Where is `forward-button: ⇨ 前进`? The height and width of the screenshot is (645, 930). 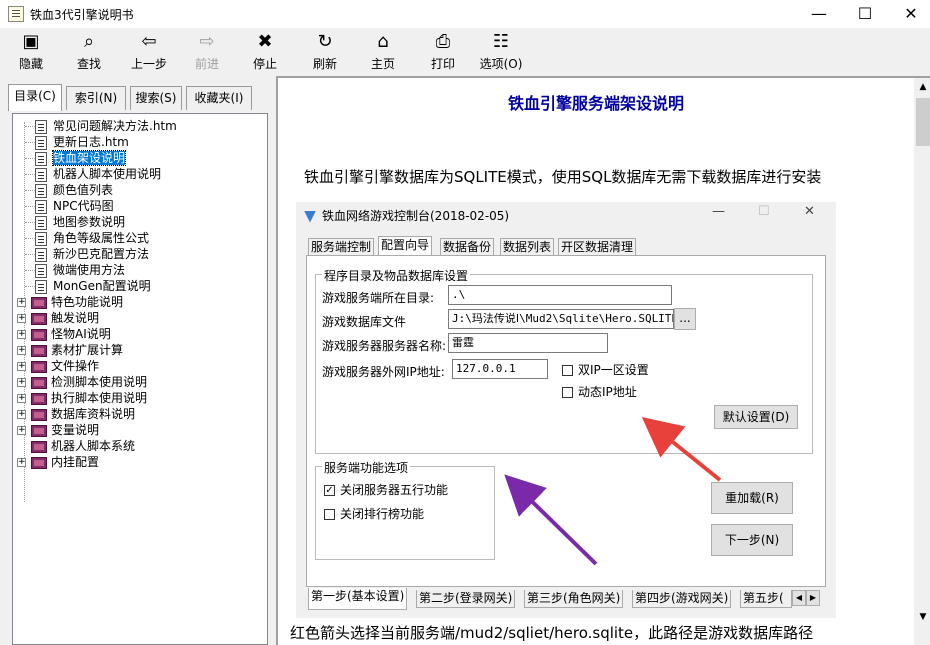
forward-button: ⇨ 前进 is located at coordinates (207, 52).